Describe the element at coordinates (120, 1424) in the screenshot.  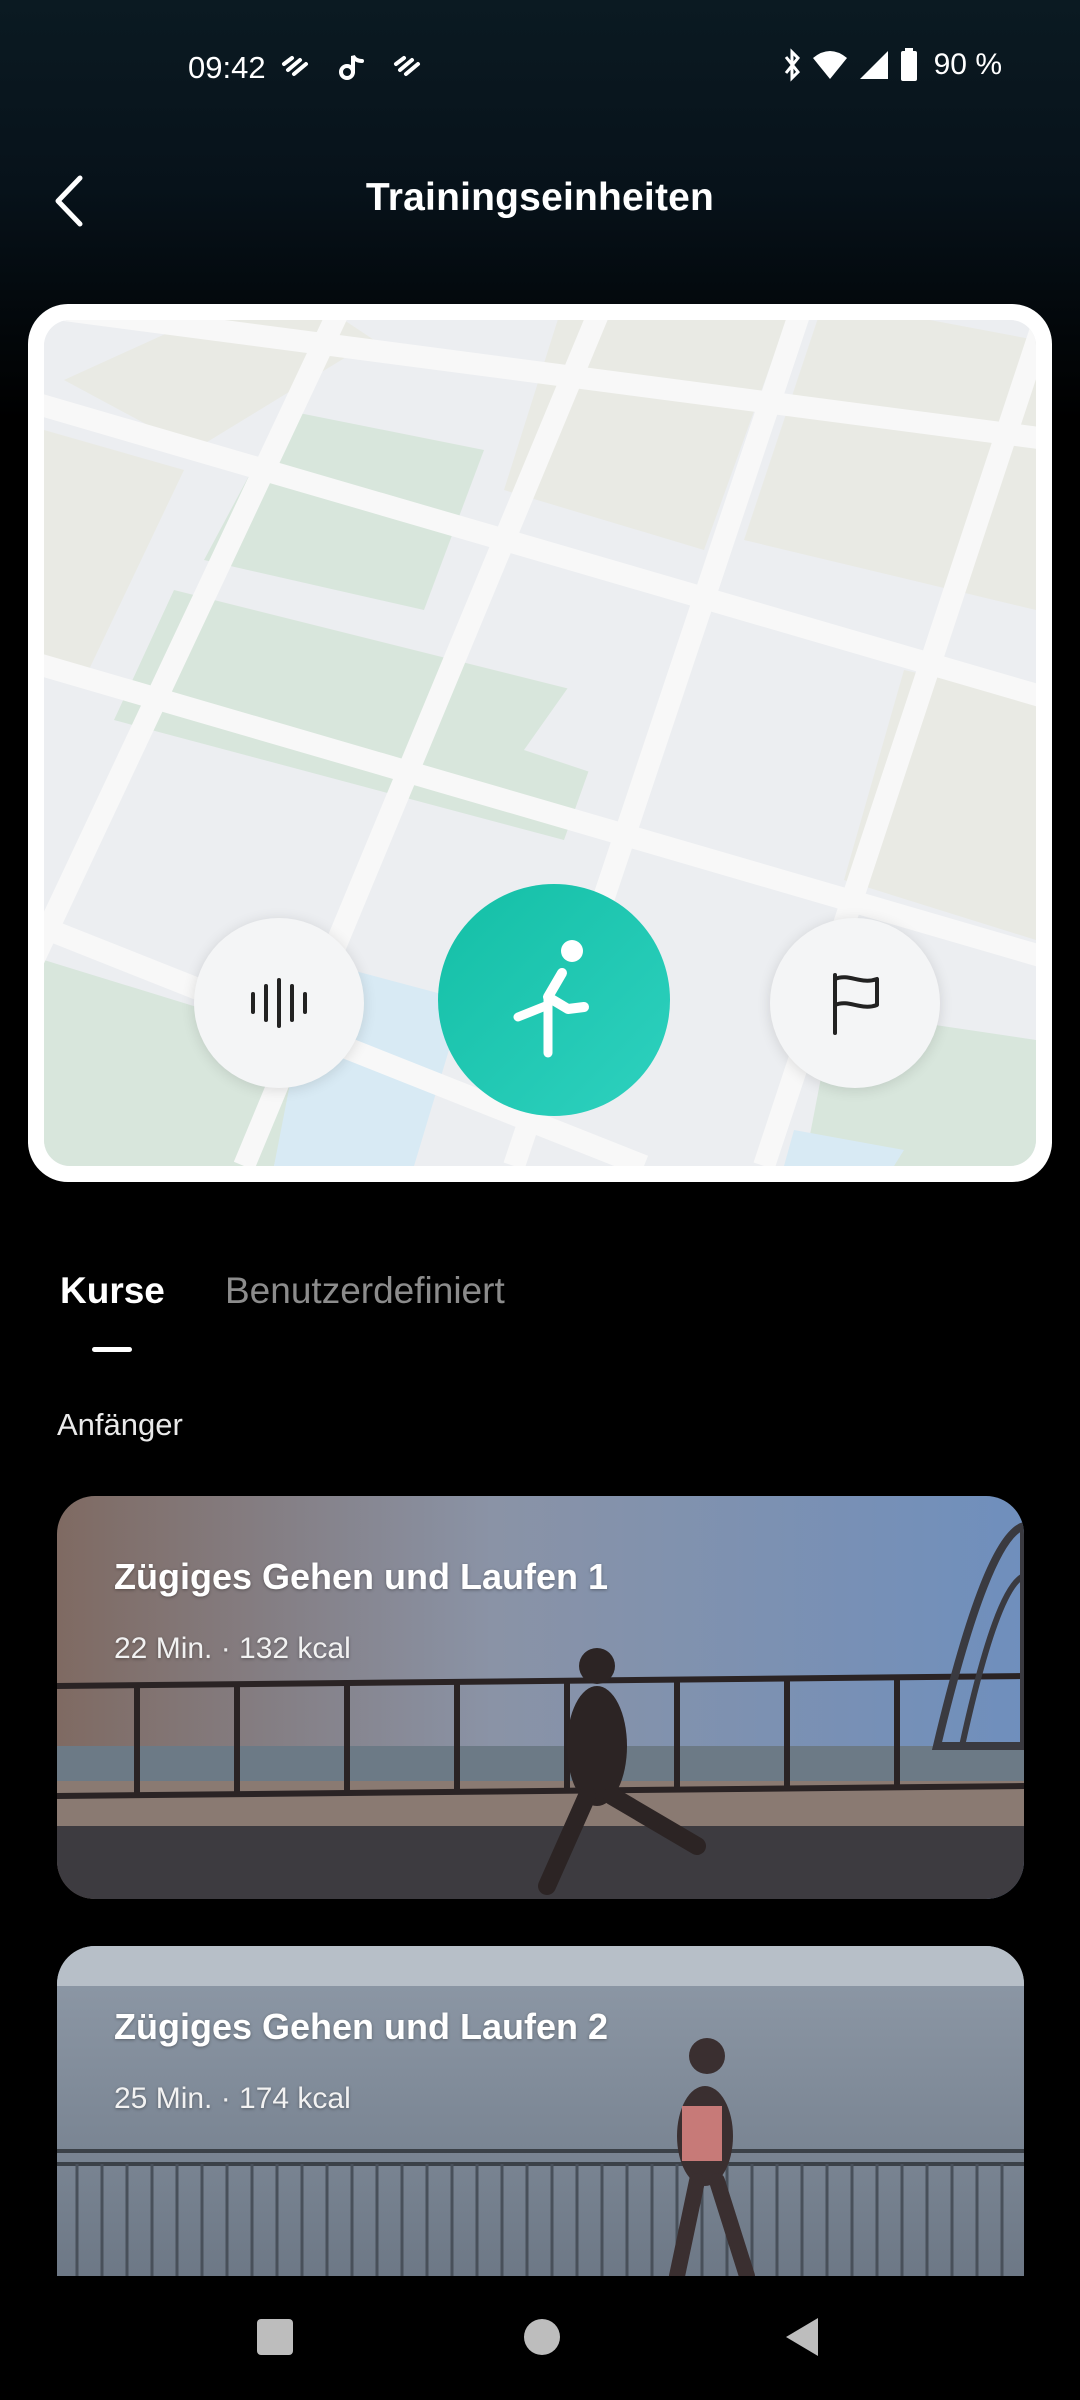
I see `section-title: Anfänger` at that location.